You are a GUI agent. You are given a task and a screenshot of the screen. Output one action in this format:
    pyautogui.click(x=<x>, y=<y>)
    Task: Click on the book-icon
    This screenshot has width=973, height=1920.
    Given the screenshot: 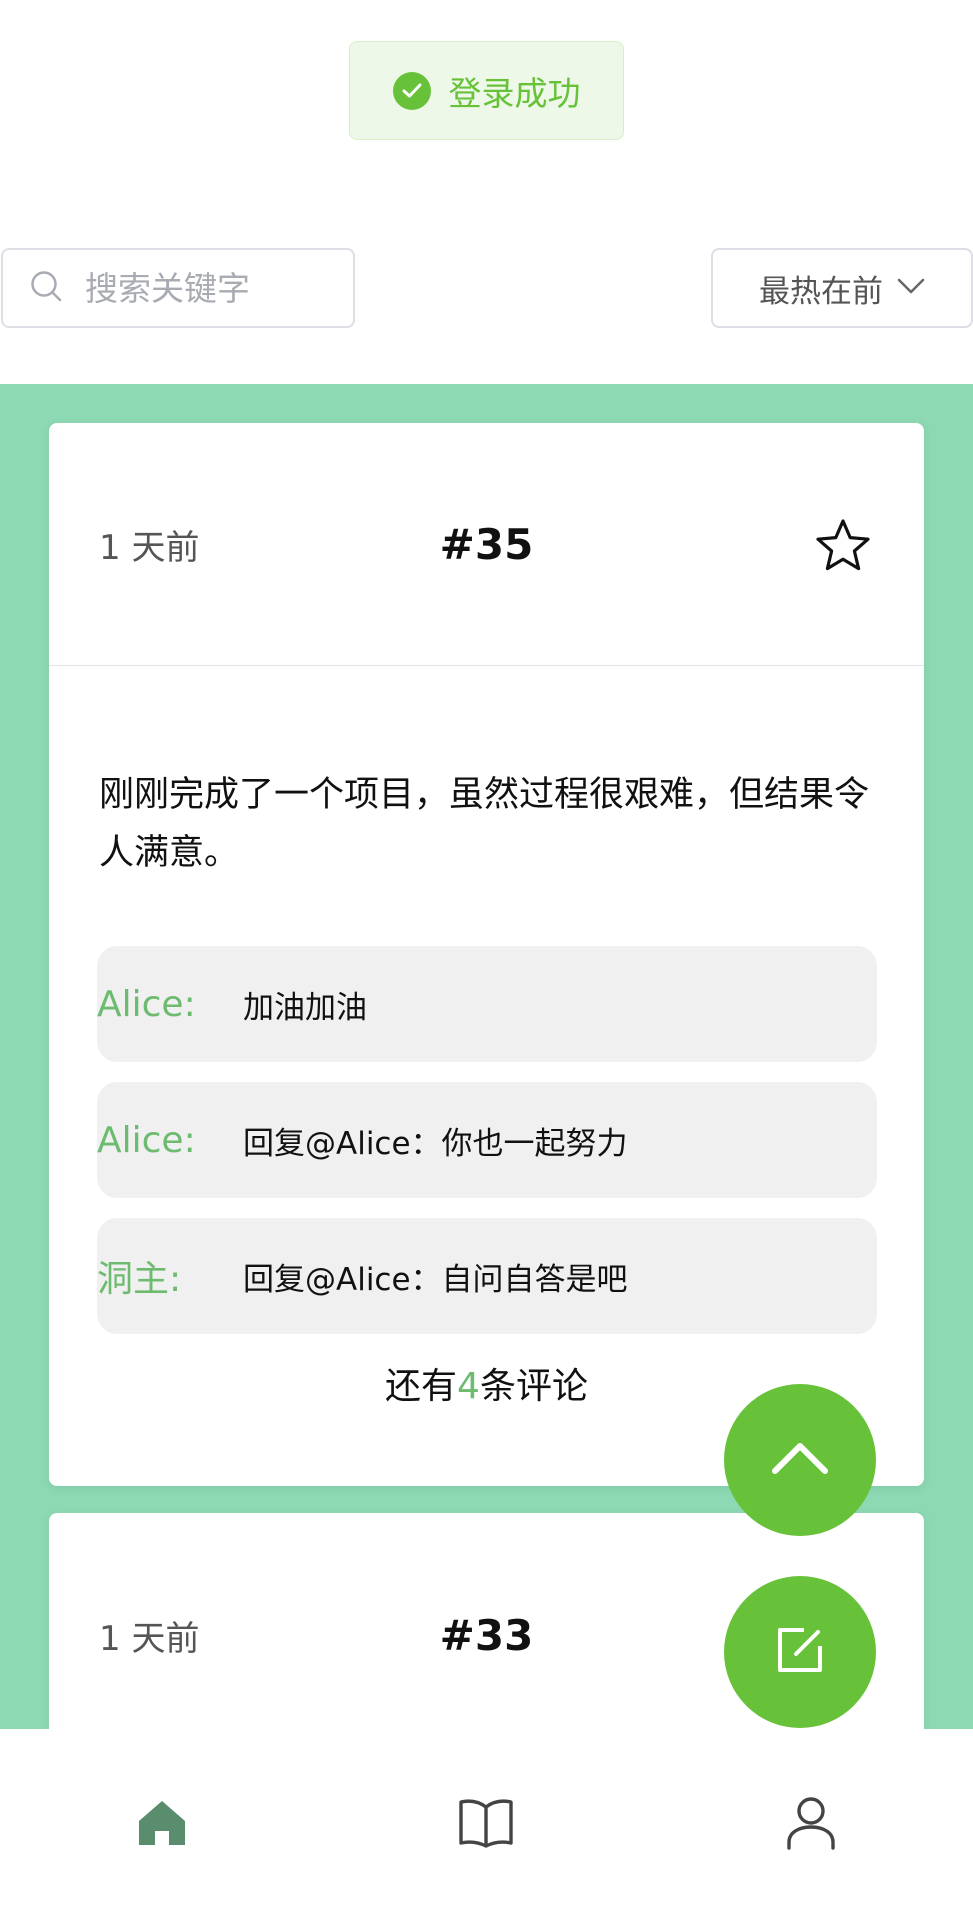 What is the action you would take?
    pyautogui.click(x=486, y=1825)
    